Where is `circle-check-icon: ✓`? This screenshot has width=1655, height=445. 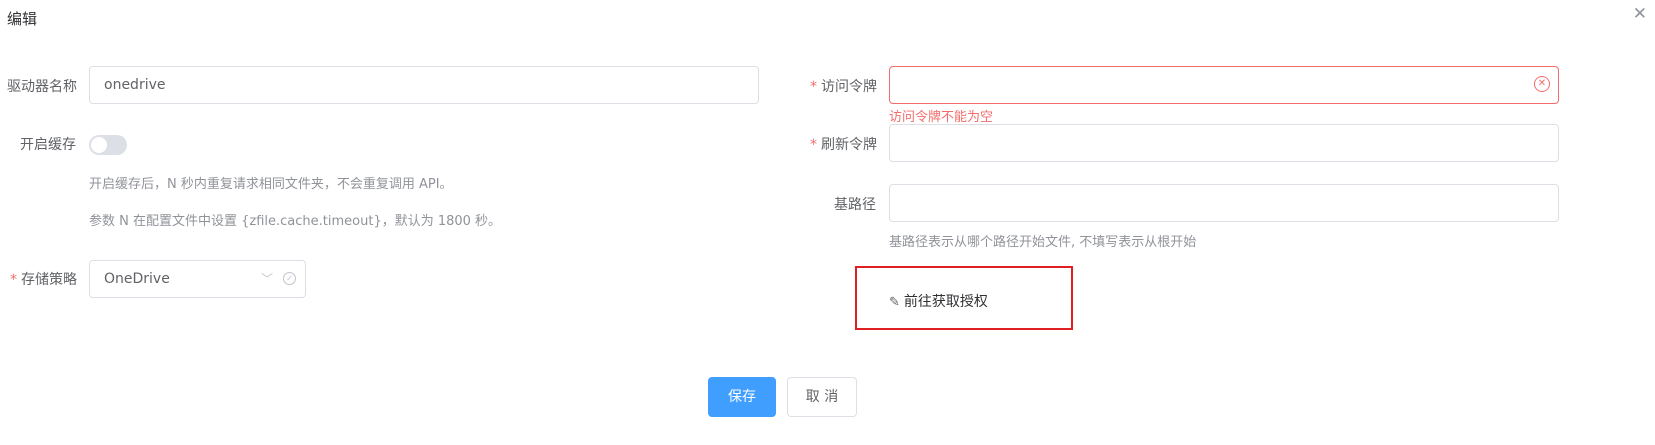
circle-check-icon: ✓ is located at coordinates (289, 278).